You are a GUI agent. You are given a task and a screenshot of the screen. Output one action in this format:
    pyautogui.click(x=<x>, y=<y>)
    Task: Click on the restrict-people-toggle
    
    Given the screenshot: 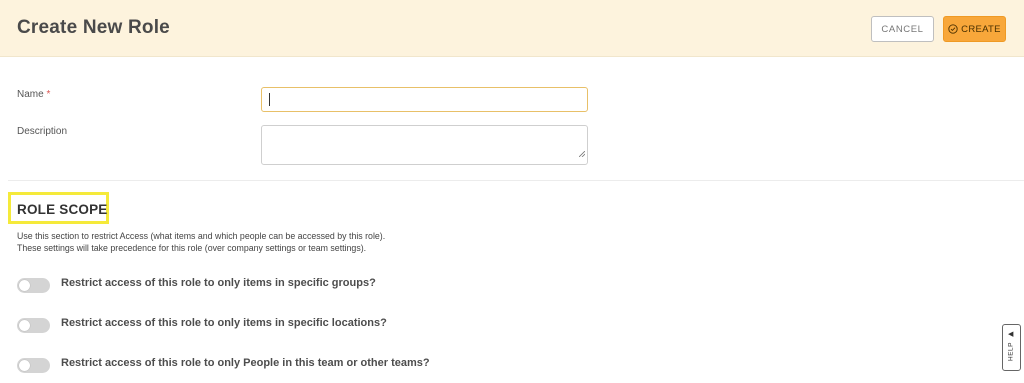 What is the action you would take?
    pyautogui.click(x=33, y=365)
    